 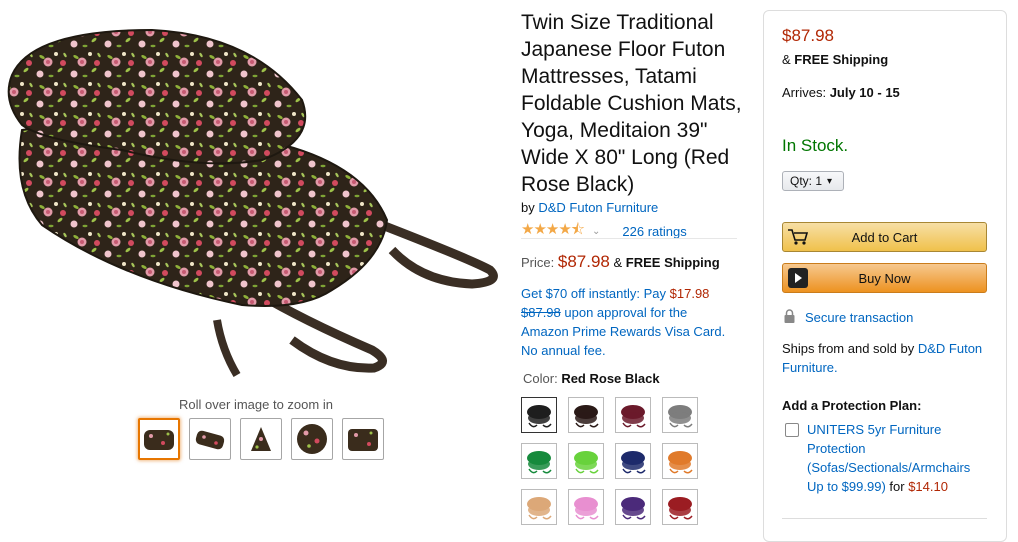 What do you see at coordinates (808, 35) in the screenshot?
I see `buybox-price: $87.98` at bounding box center [808, 35].